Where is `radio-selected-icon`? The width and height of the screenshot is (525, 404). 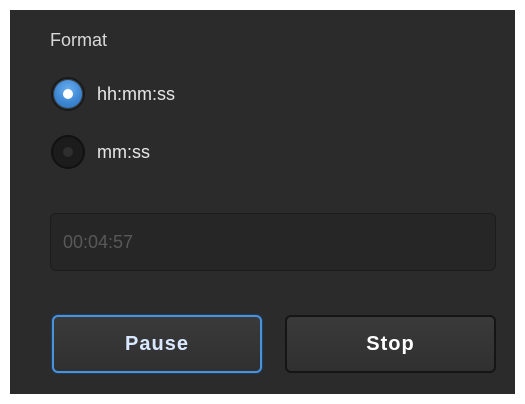
radio-selected-icon is located at coordinates (68, 94).